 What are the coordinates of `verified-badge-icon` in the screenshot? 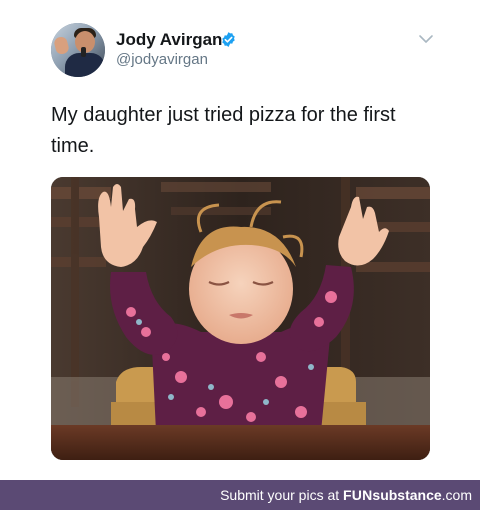 It's located at (228, 39).